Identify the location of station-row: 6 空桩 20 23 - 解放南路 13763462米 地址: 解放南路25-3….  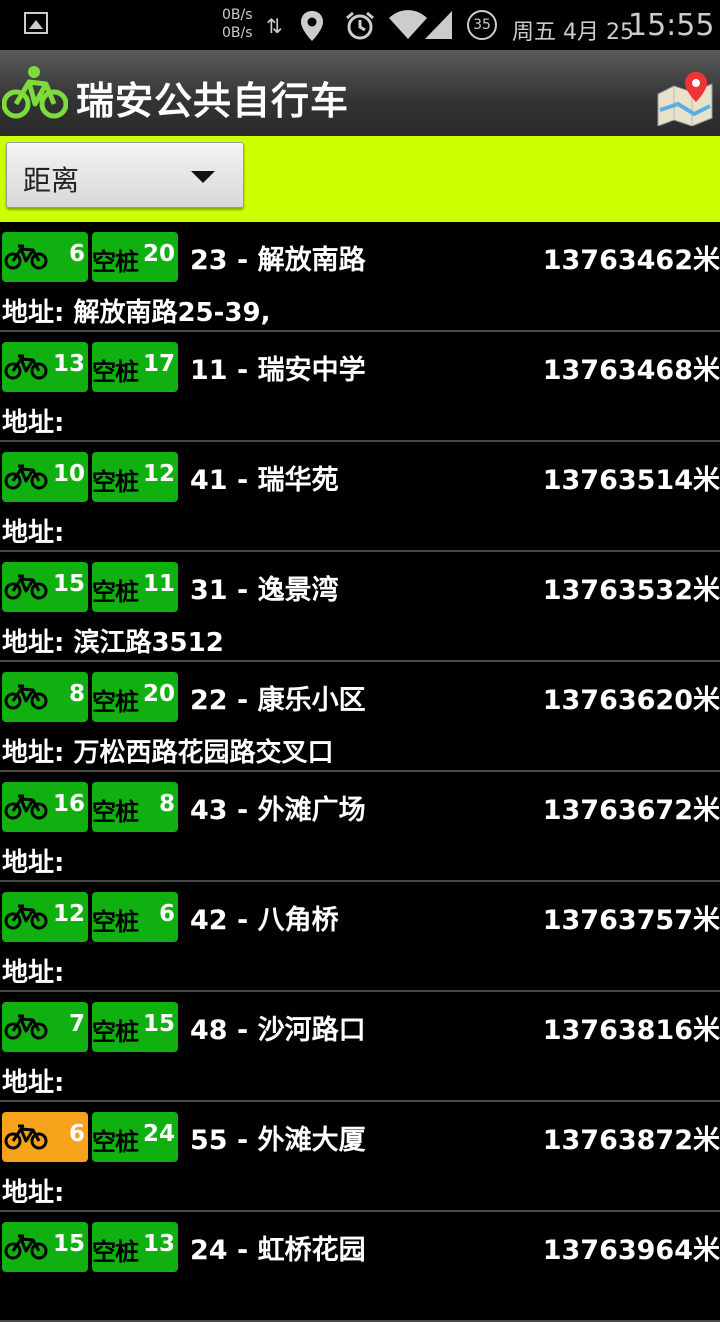
(360, 277).